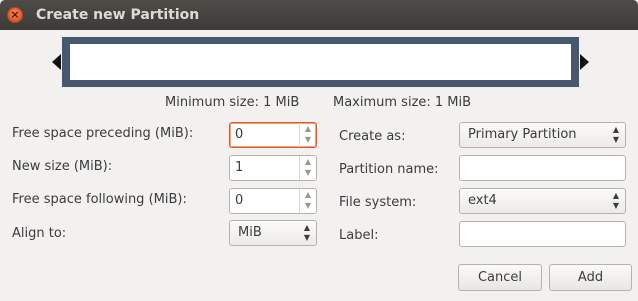 This screenshot has height=301, width=638. Describe the element at coordinates (103, 133) in the screenshot. I see `free-space-preceding-label: Free space preceding (MiB):` at that location.